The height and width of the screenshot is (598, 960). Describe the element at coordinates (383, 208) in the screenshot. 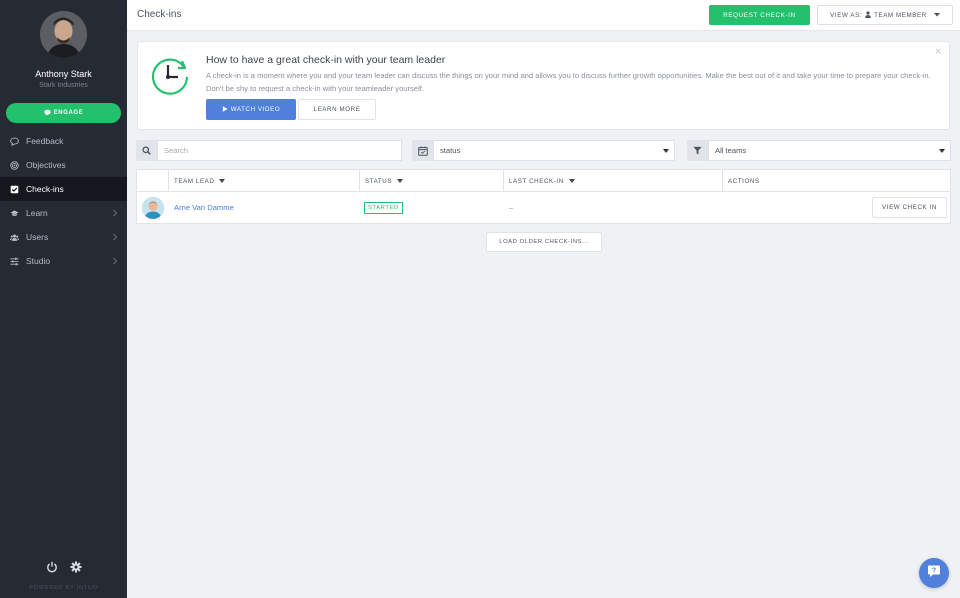

I see `status-badge: STARTED` at that location.